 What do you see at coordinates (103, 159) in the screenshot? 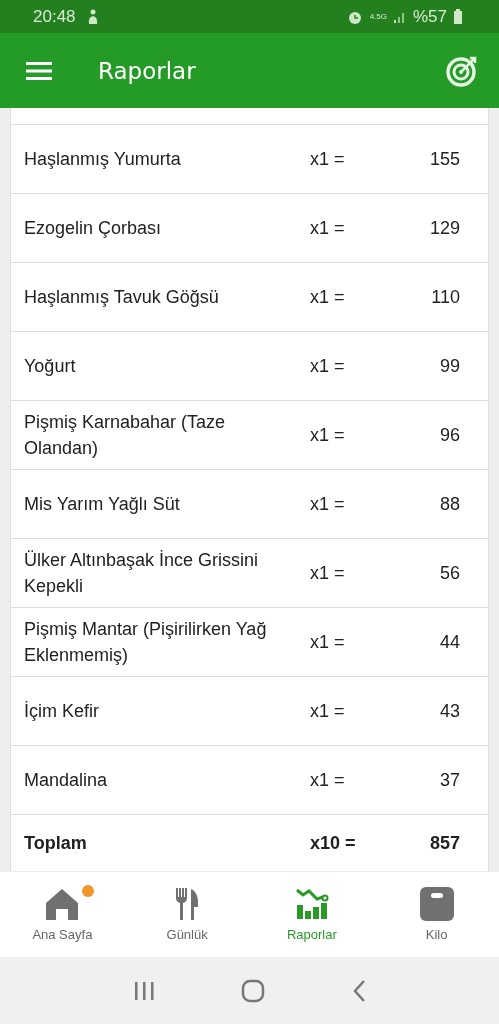
I see `food-name: Haşlanmış Yumurta` at bounding box center [103, 159].